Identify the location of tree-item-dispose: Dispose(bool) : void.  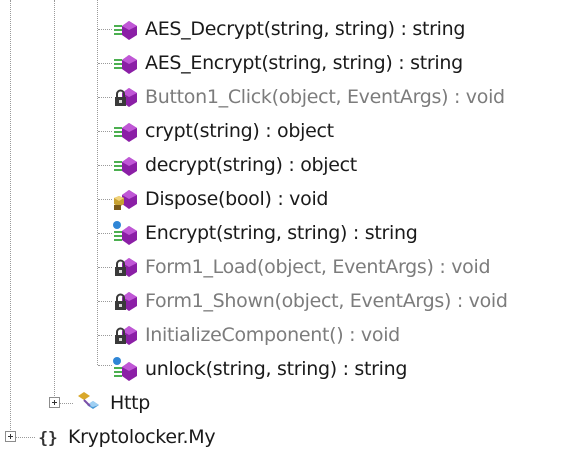
(220, 199).